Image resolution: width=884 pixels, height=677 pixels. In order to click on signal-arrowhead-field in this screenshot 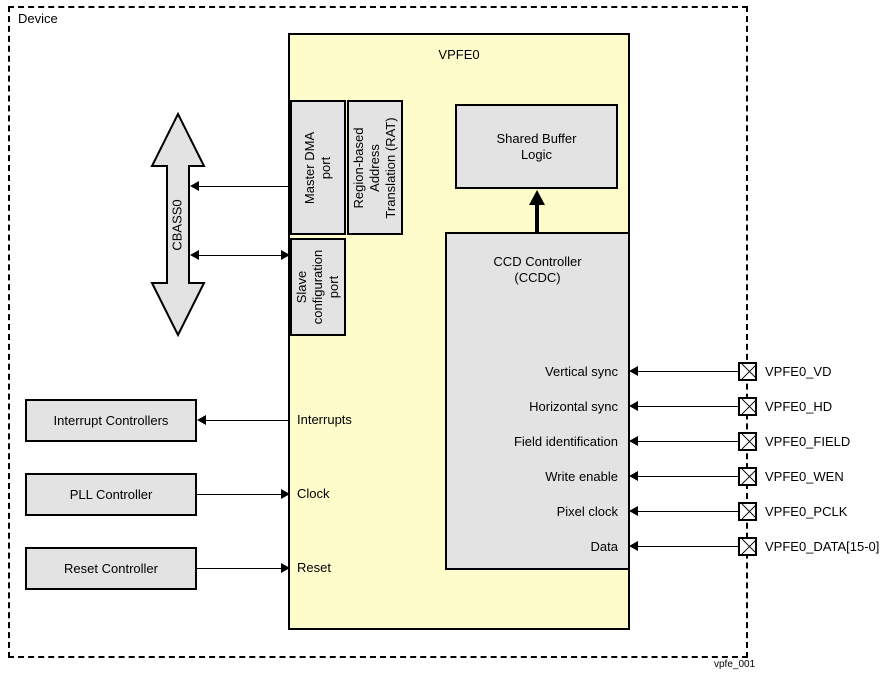, I will do `click(633, 441)`.